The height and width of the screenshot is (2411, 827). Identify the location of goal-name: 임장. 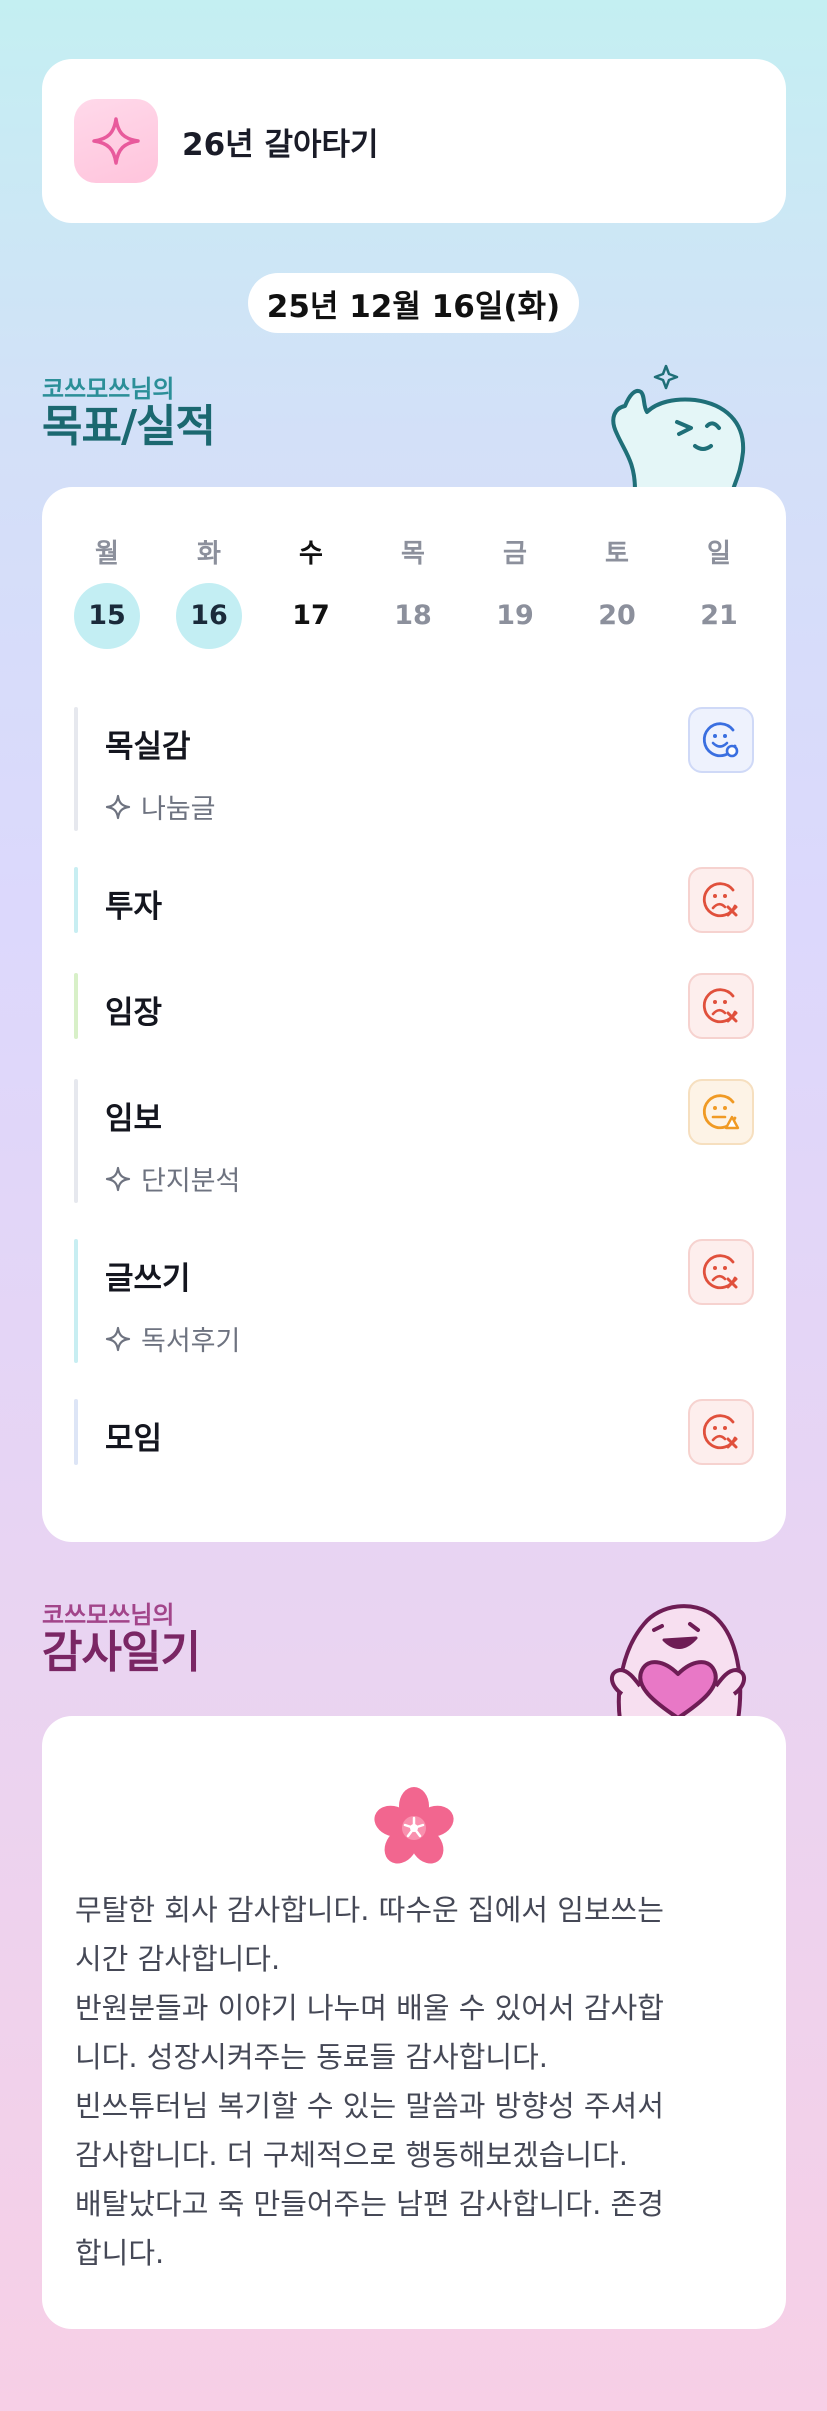
(134, 1013).